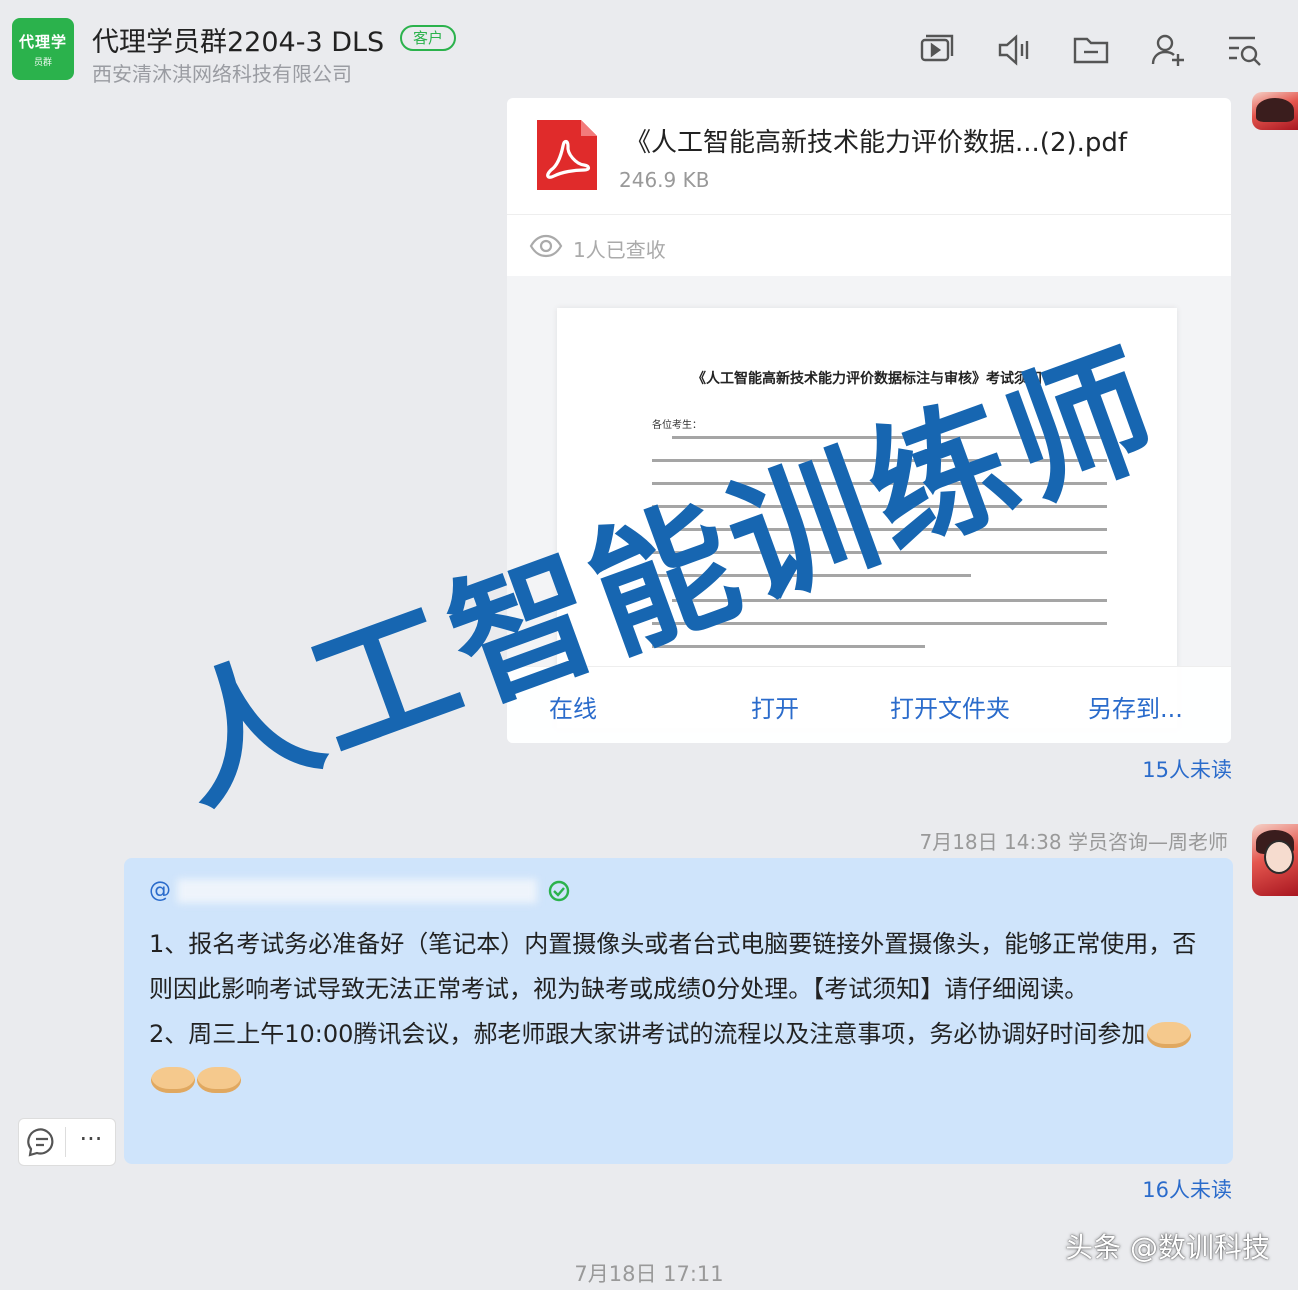  I want to click on avatar-hair, so click(1275, 110).